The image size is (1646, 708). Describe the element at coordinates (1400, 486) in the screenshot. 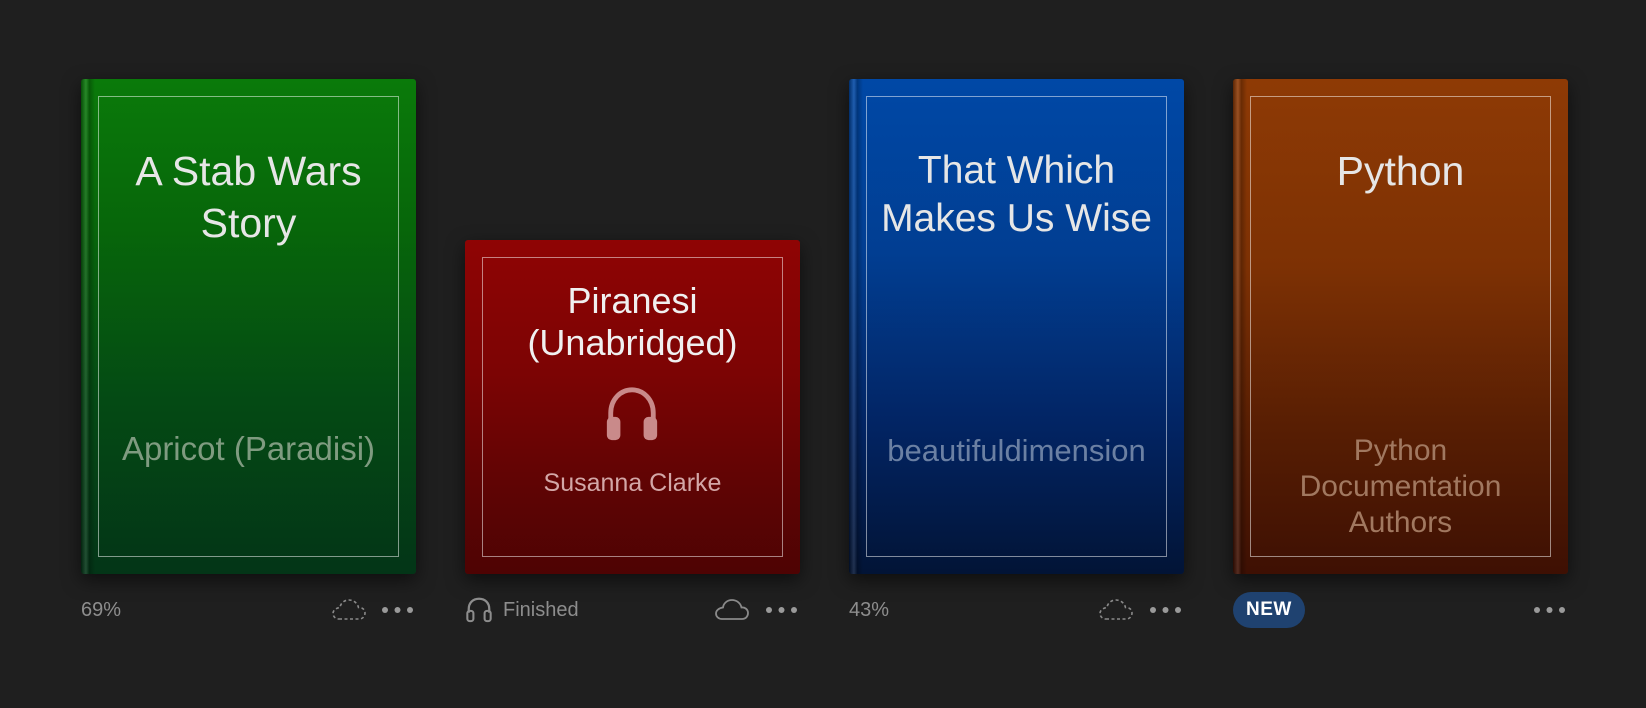

I see `book-author: Python Documentation Authors` at that location.